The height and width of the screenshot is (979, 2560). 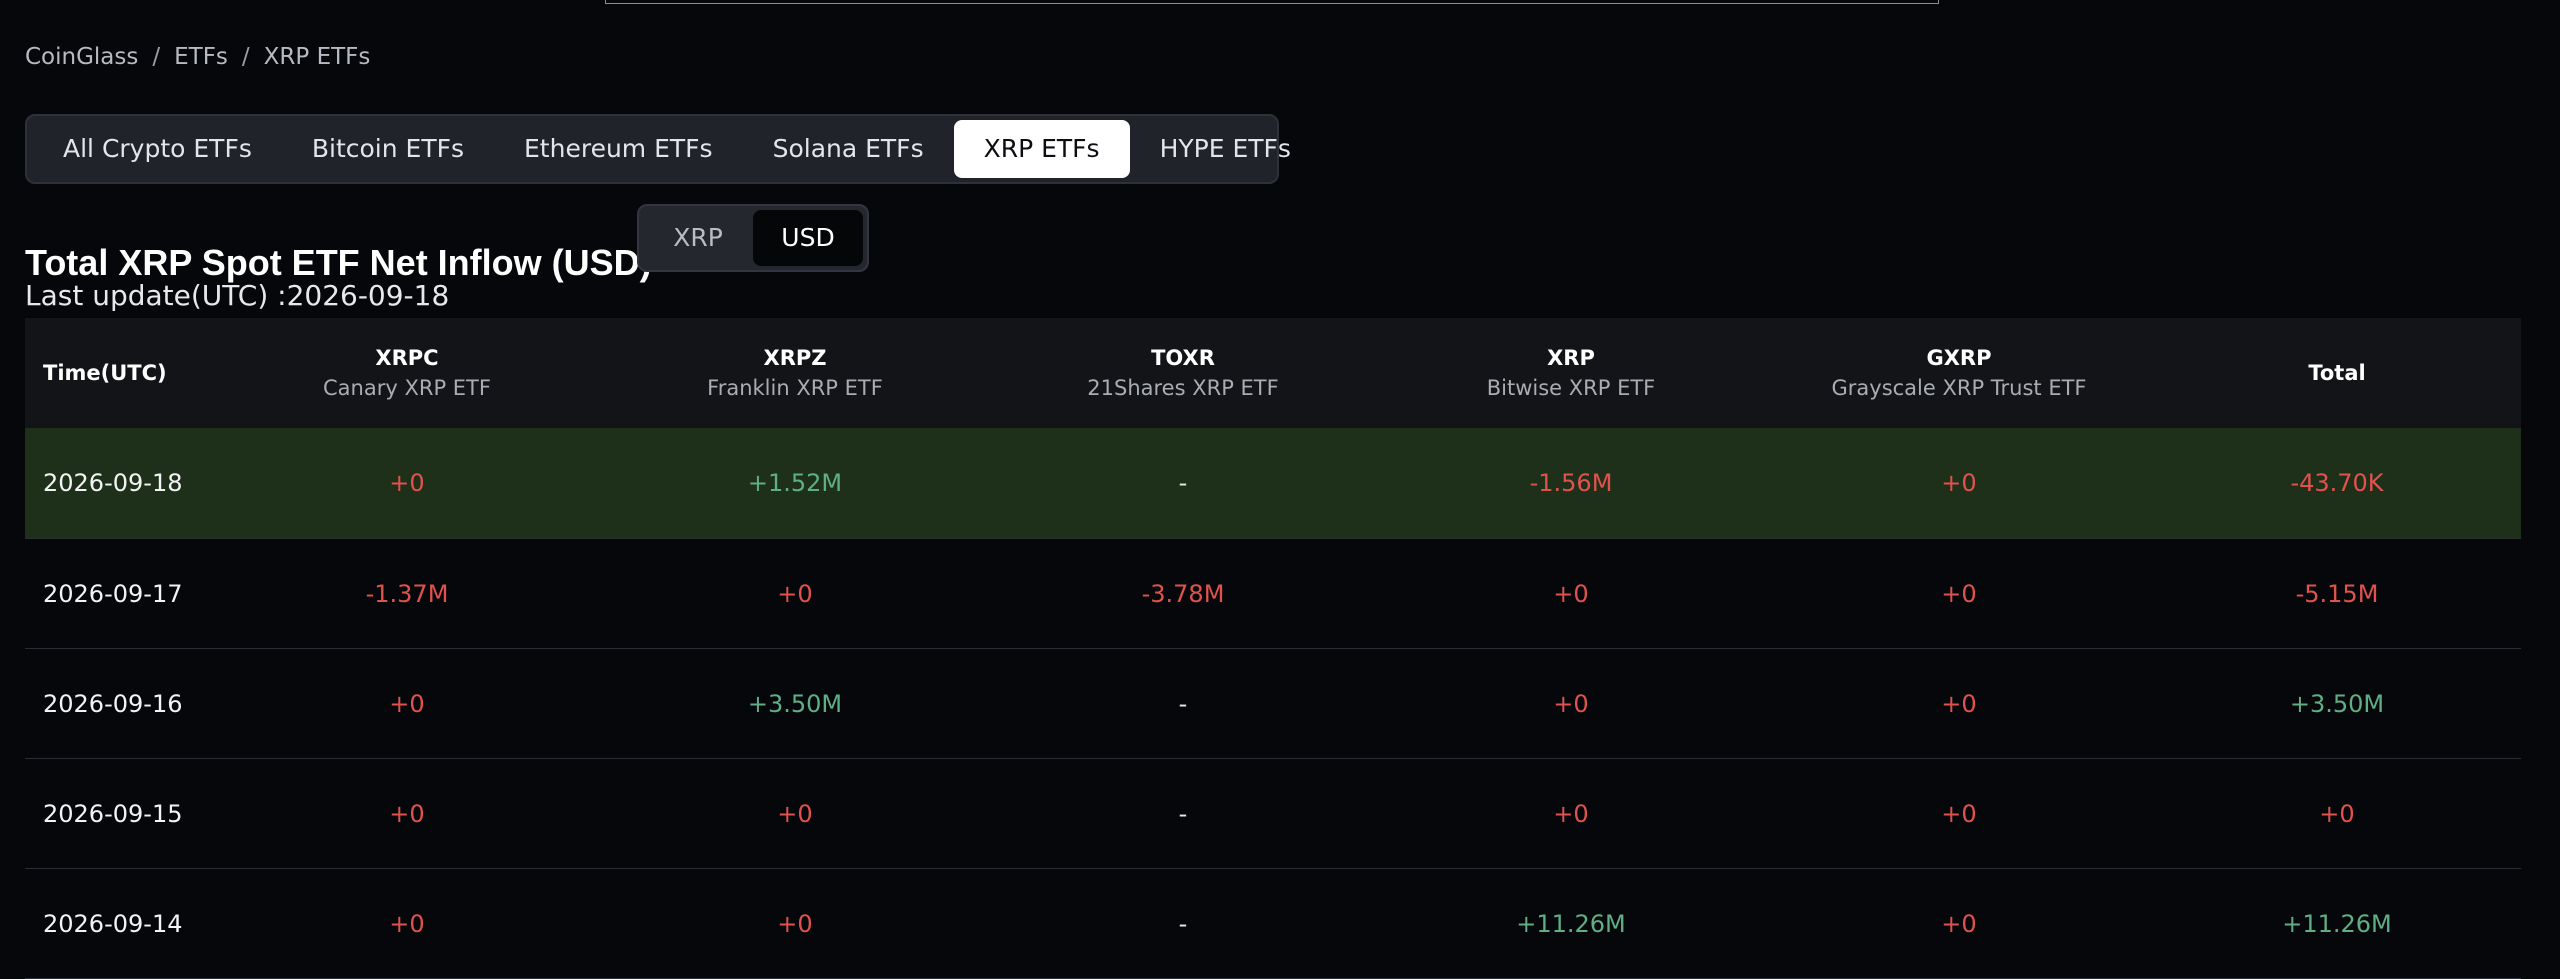 What do you see at coordinates (119, 923) in the screenshot?
I see `row-date: 2026-09-14` at bounding box center [119, 923].